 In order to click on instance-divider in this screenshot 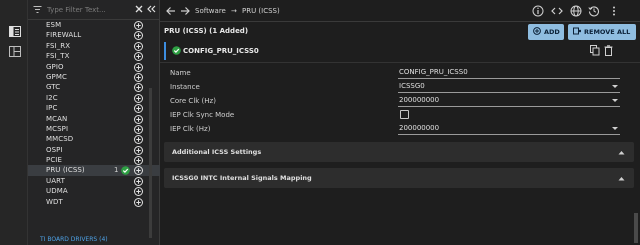, I will do `click(400, 62)`.